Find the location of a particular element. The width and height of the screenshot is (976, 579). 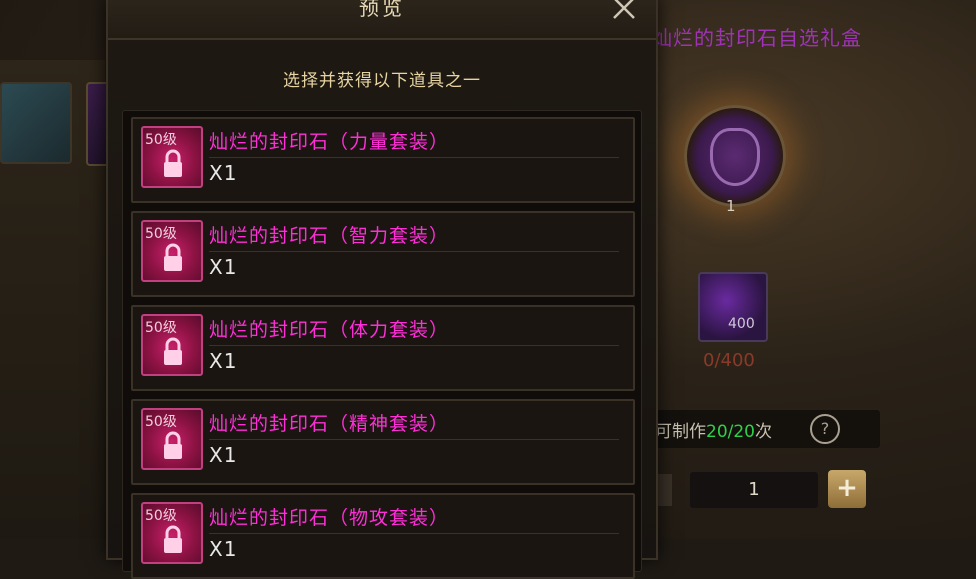

dialog-header: 预览 is located at coordinates (382, 20).